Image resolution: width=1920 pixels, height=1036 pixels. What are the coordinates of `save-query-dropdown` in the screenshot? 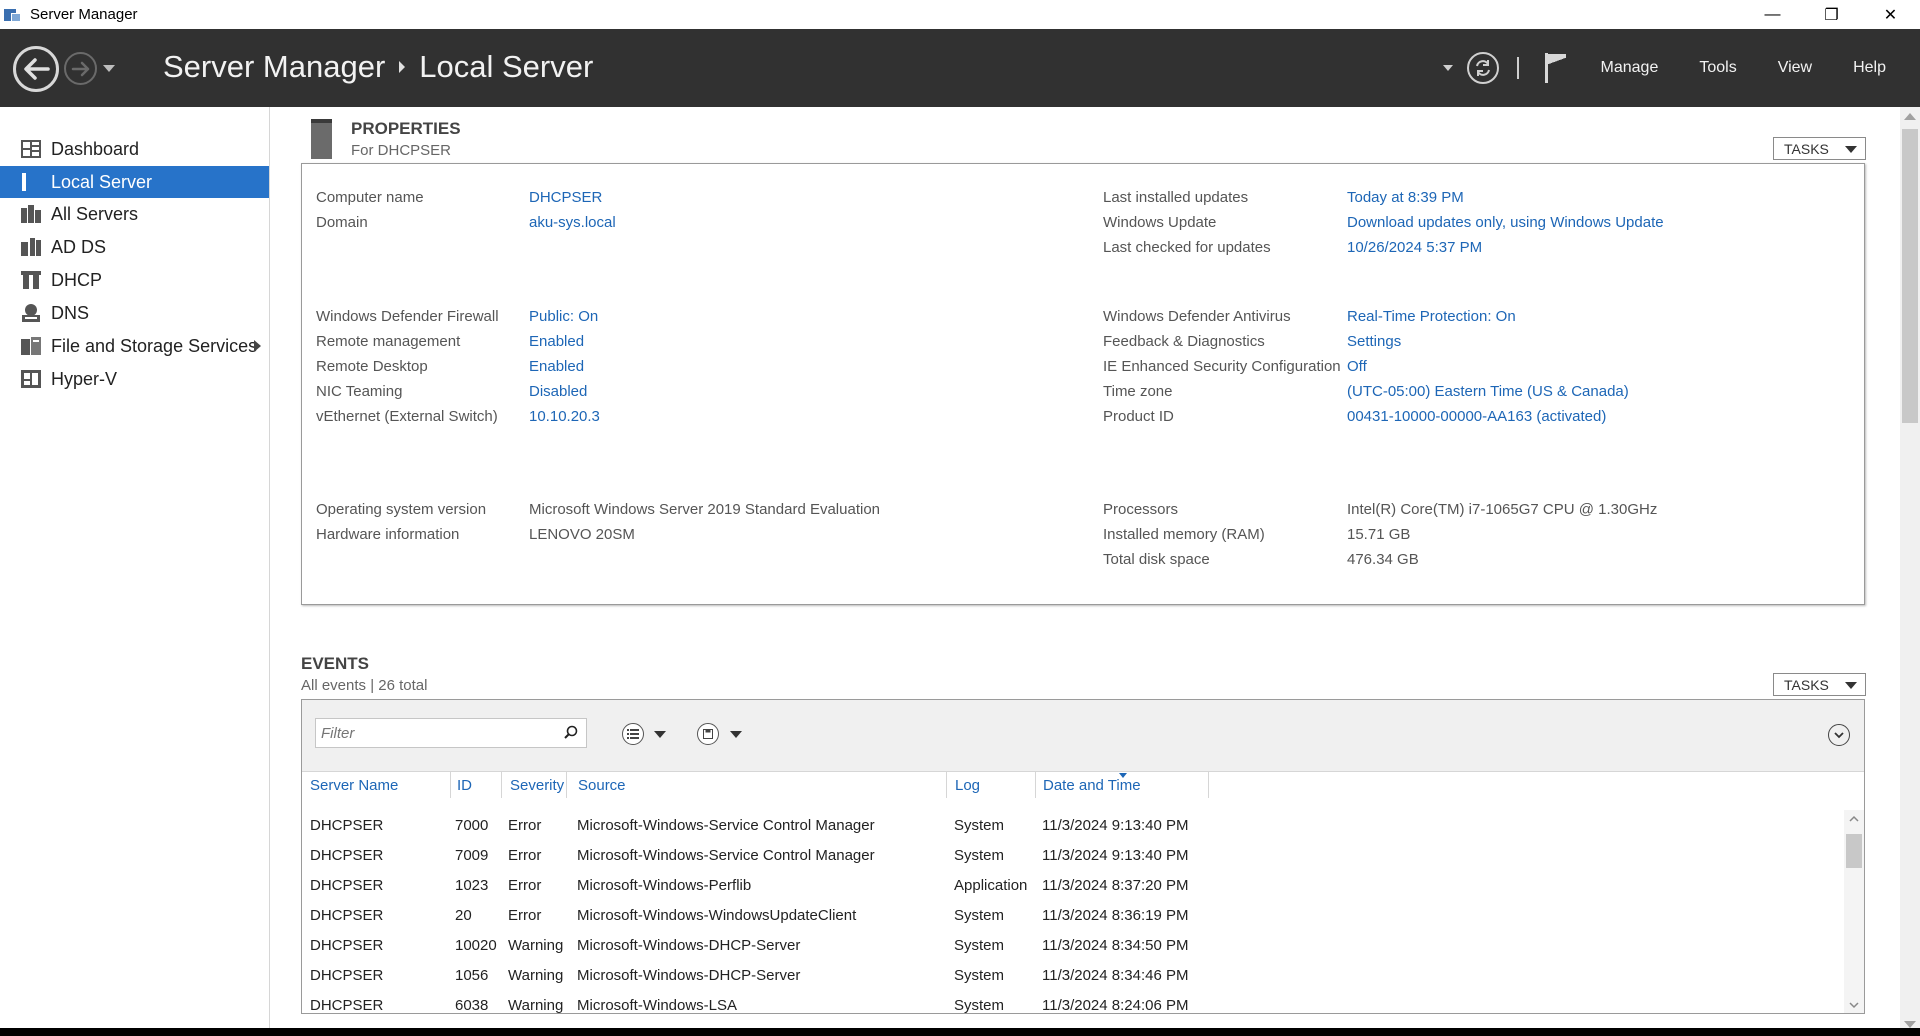 It's located at (736, 734).